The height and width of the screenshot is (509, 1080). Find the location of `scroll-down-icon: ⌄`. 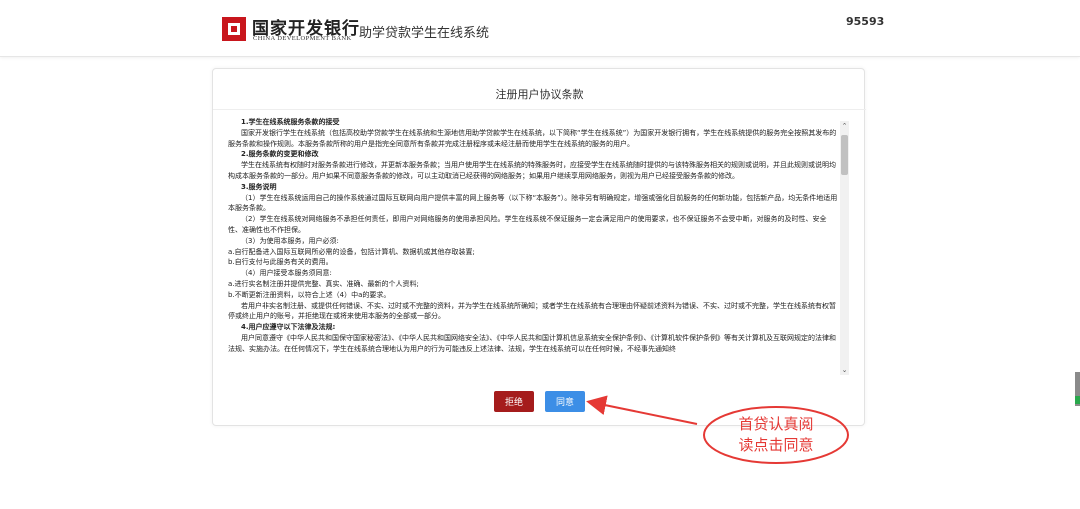

scroll-down-icon: ⌄ is located at coordinates (844, 370).